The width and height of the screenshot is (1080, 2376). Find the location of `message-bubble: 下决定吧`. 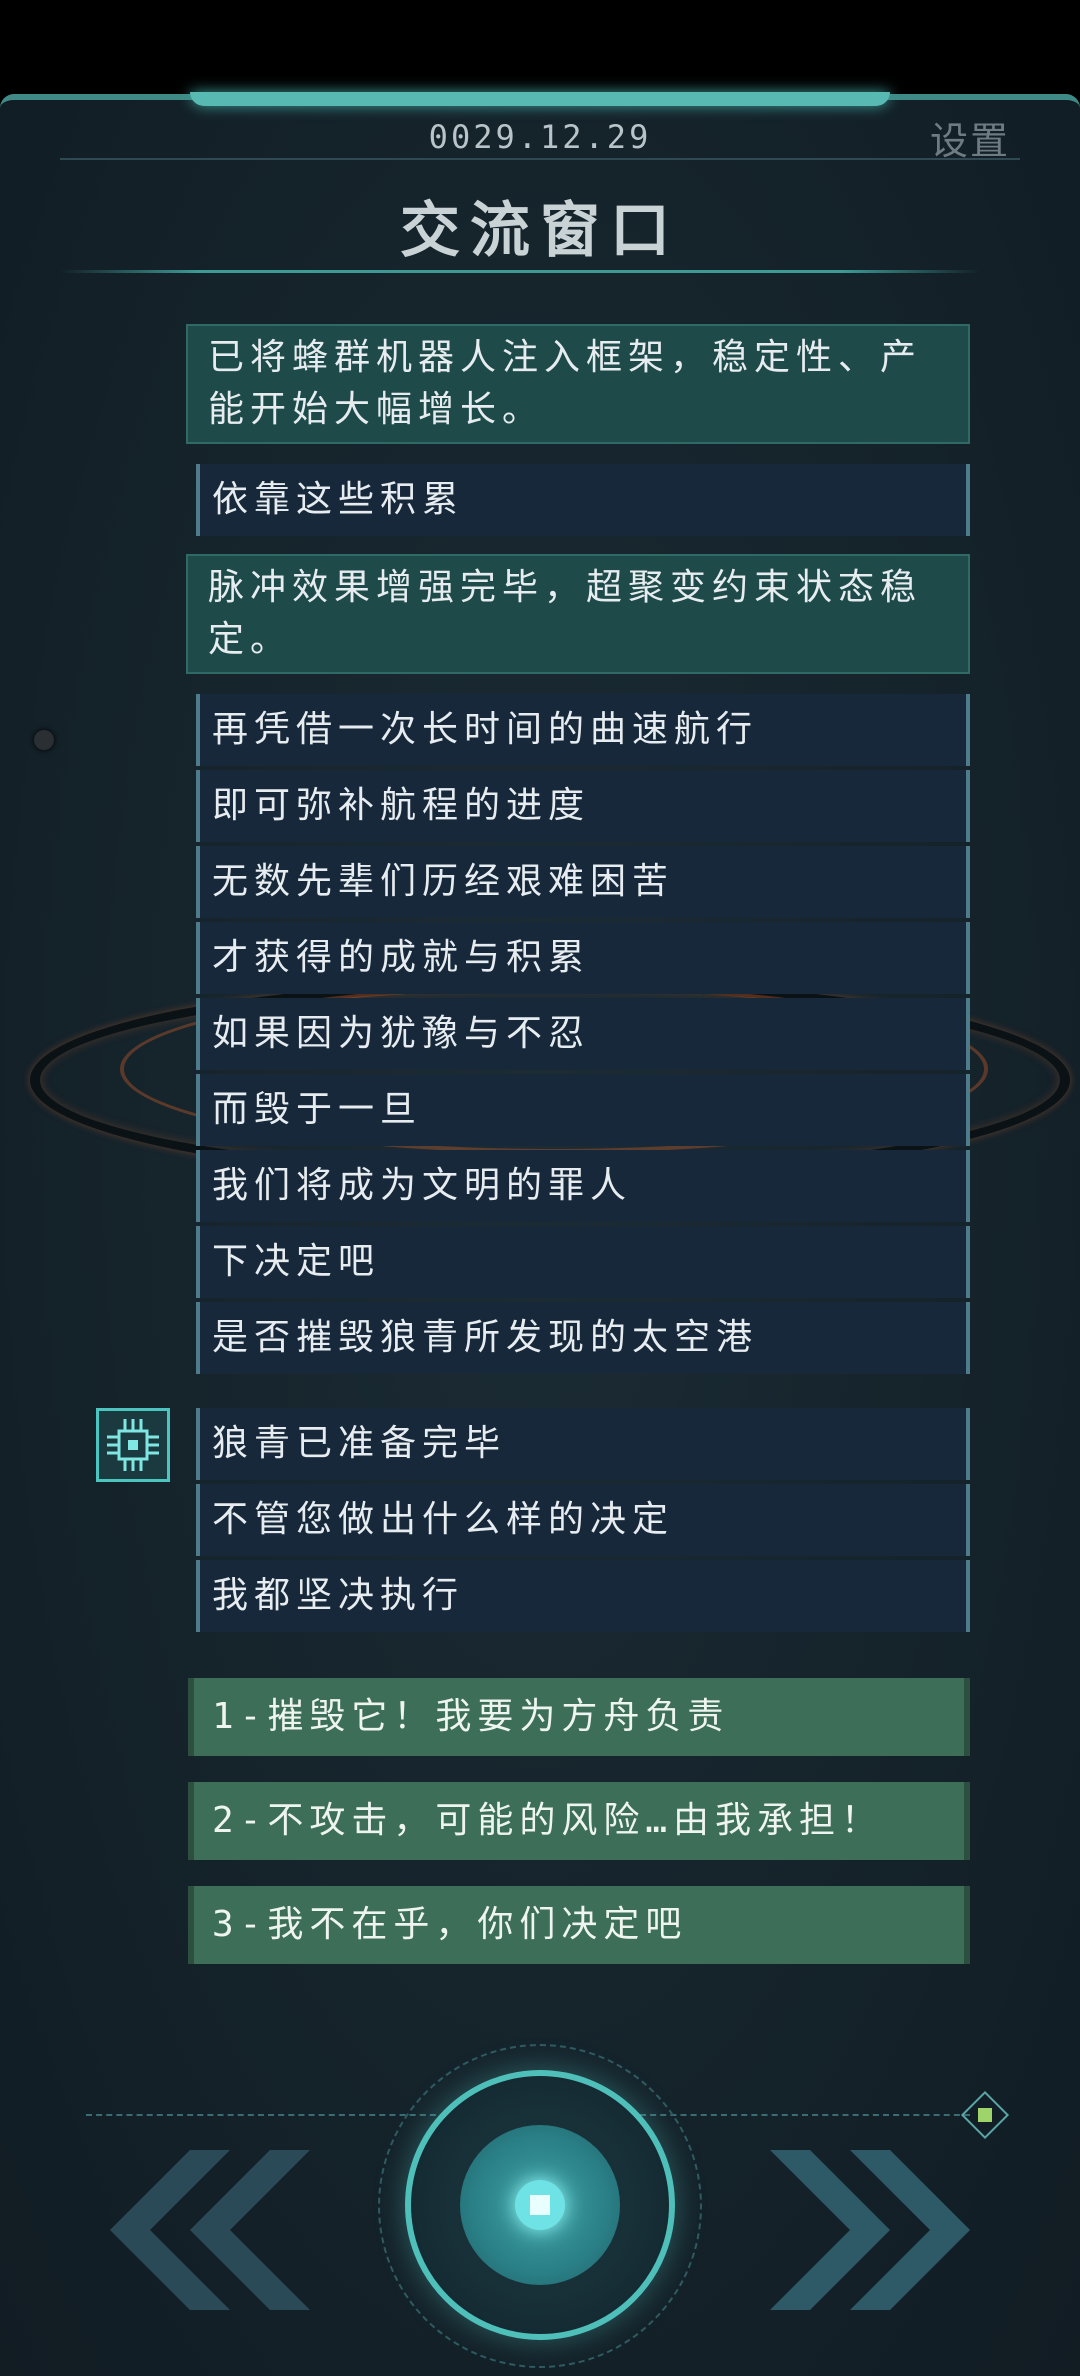

message-bubble: 下决定吧 is located at coordinates (583, 1262).